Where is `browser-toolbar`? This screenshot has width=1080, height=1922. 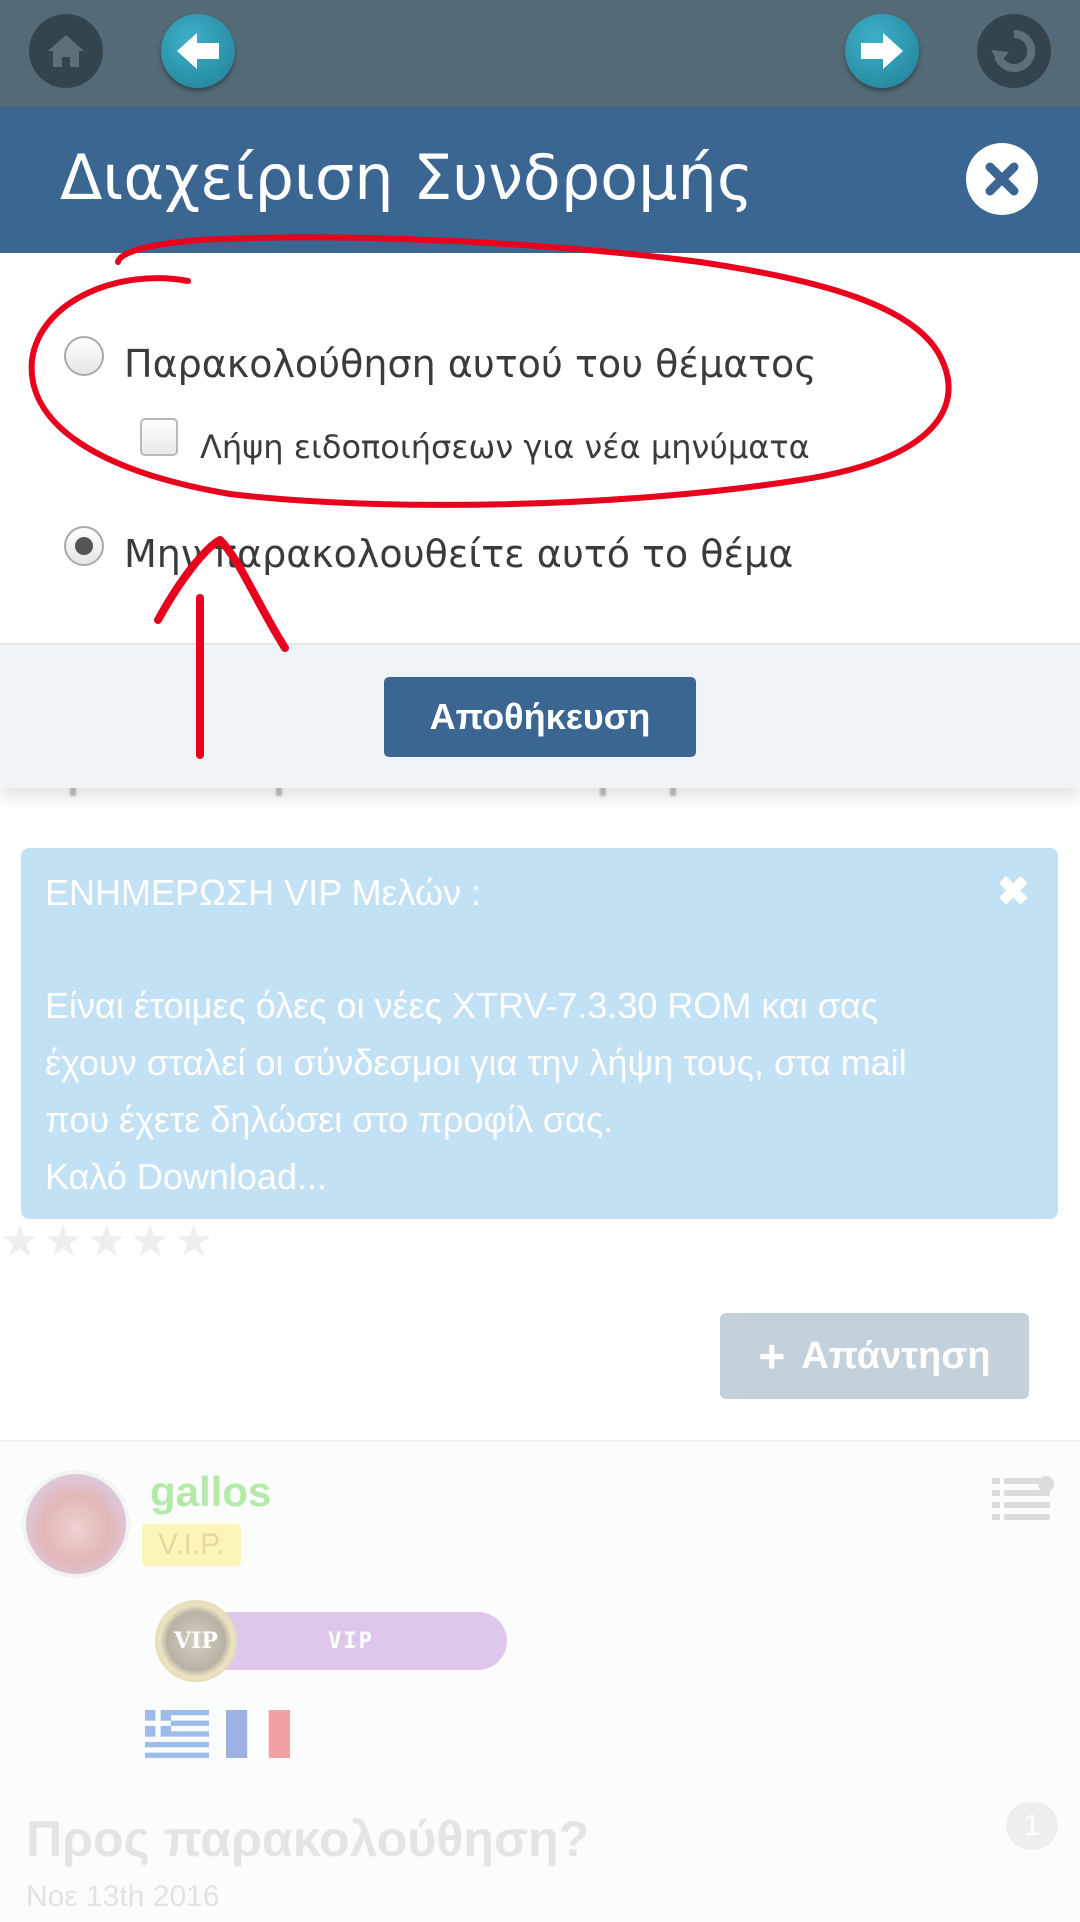
browser-toolbar is located at coordinates (540, 53).